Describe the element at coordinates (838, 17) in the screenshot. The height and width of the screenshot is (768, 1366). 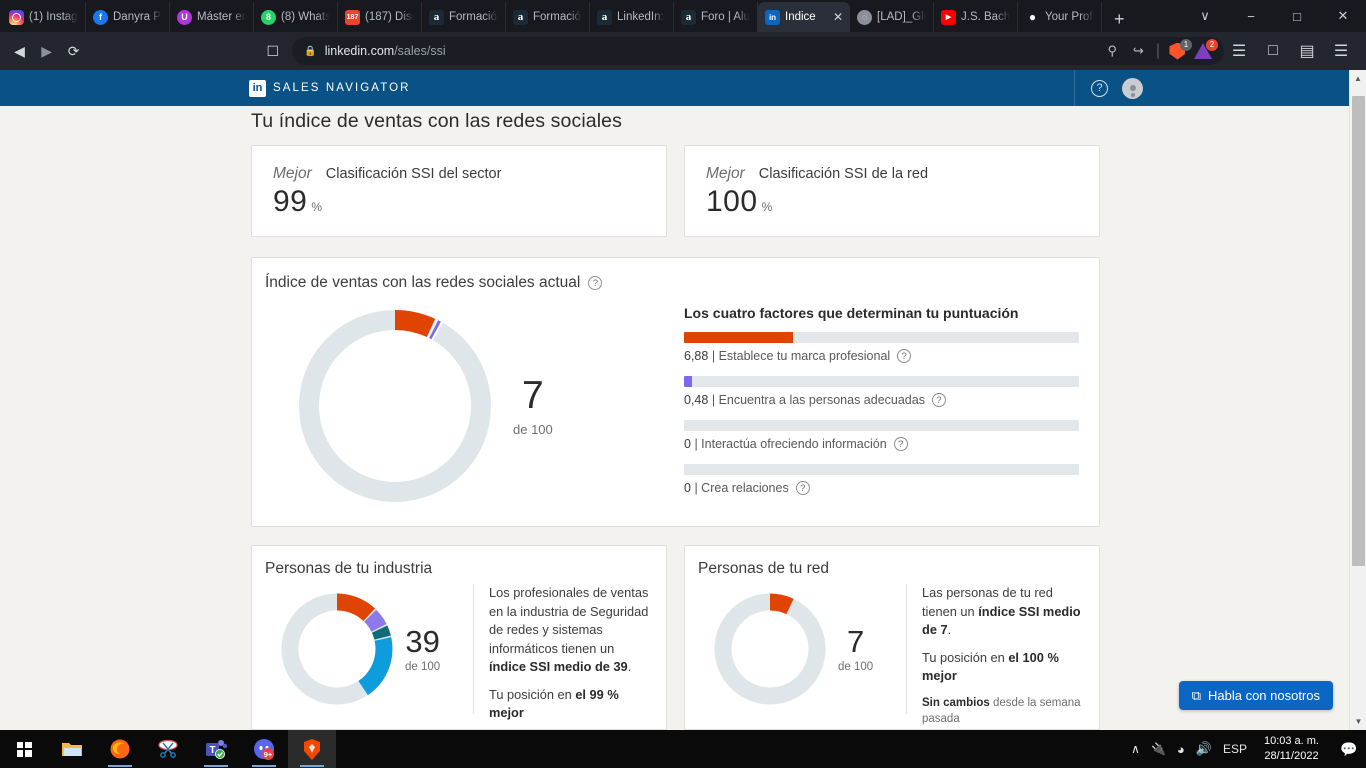
I see `close-icon: ✕` at that location.